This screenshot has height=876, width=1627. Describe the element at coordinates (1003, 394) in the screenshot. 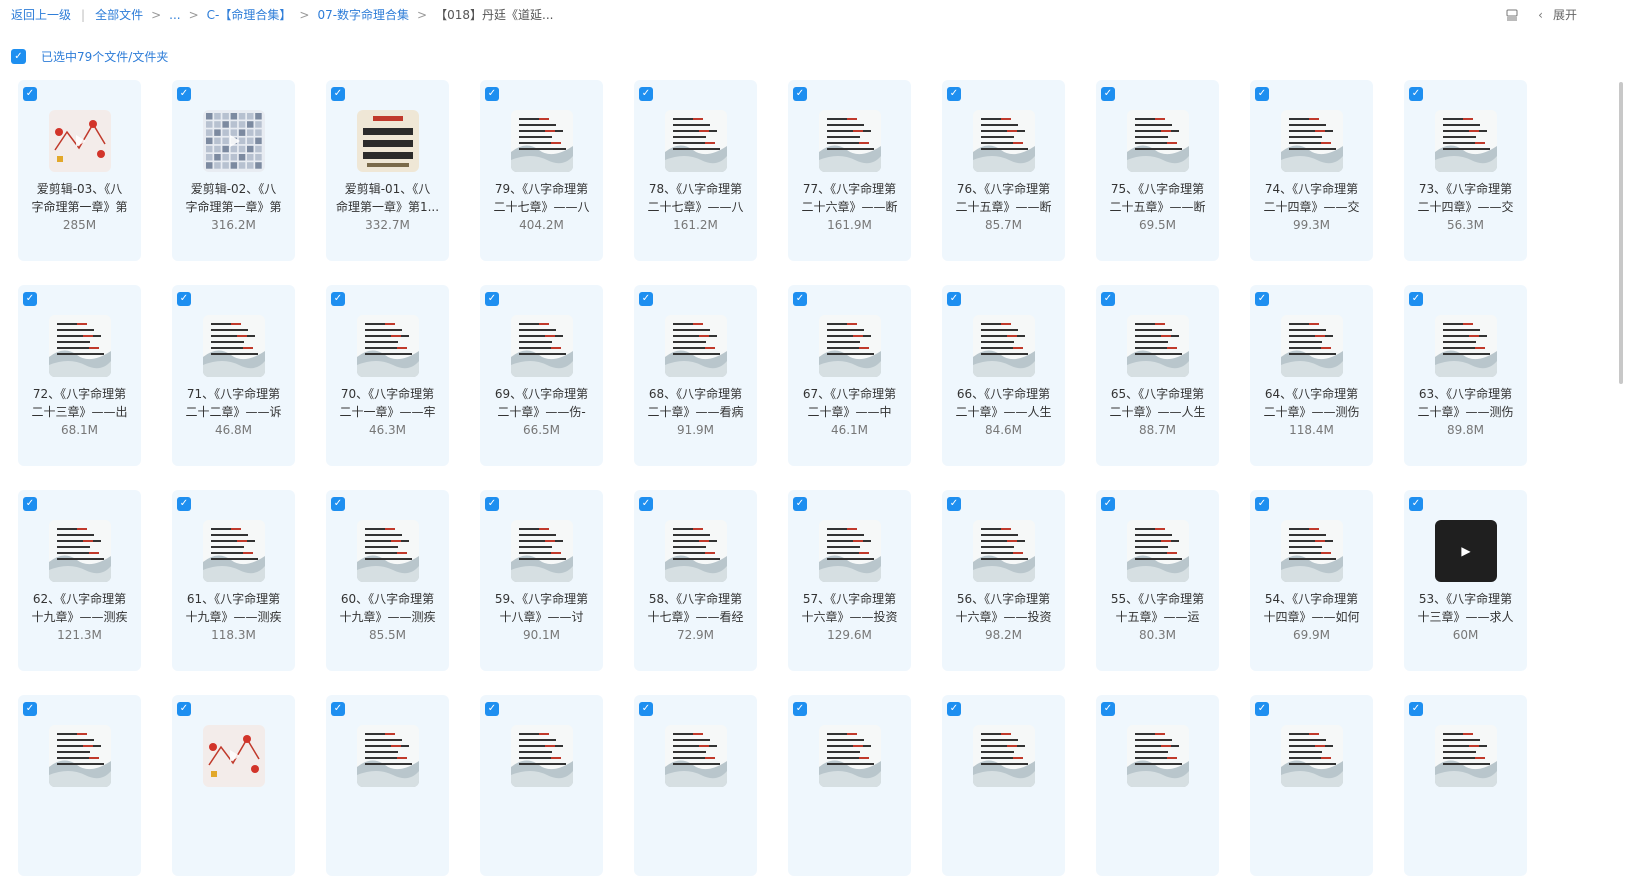

I see `file-name-line-1: 66、《八字命理第` at that location.